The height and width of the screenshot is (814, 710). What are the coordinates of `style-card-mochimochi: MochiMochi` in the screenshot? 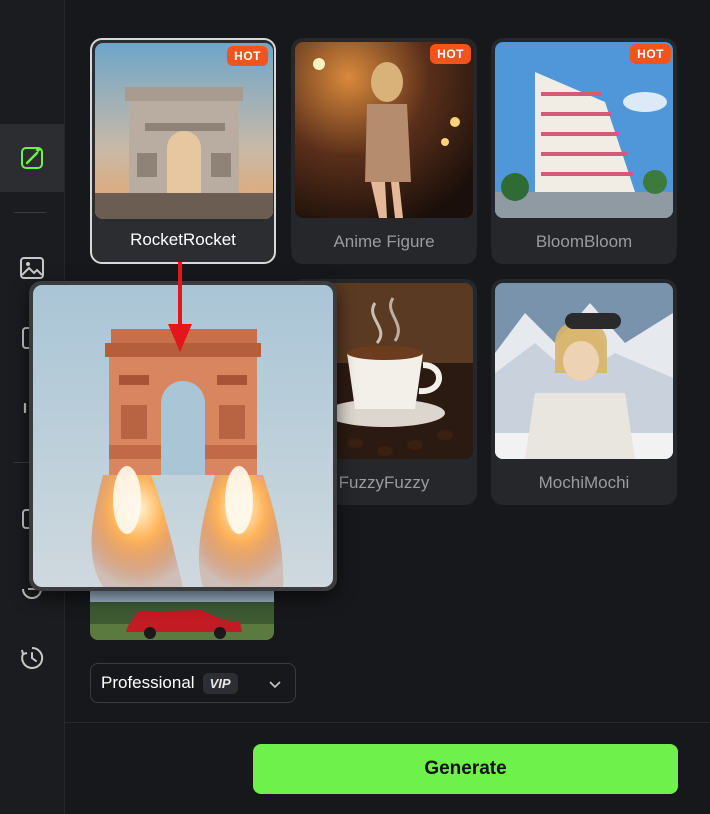 It's located at (584, 392).